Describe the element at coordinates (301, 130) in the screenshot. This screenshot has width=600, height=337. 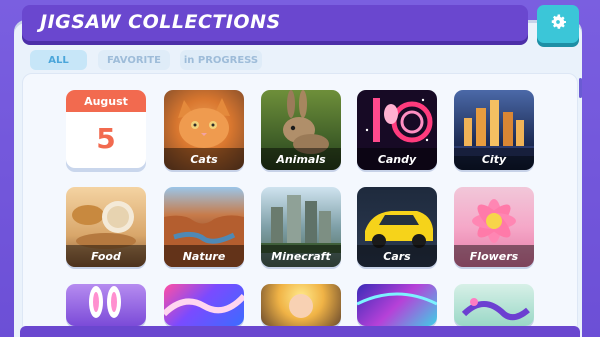
I see `collection-tile-animals: Animals` at that location.